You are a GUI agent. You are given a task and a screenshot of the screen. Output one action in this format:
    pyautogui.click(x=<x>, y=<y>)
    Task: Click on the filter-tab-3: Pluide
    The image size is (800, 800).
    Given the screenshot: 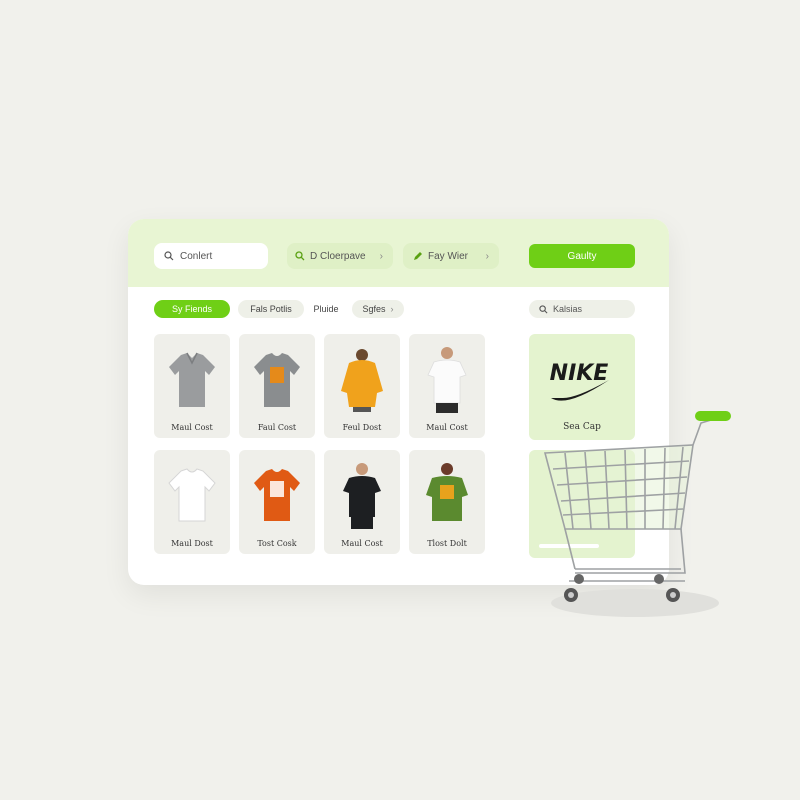 What is the action you would take?
    pyautogui.click(x=326, y=309)
    